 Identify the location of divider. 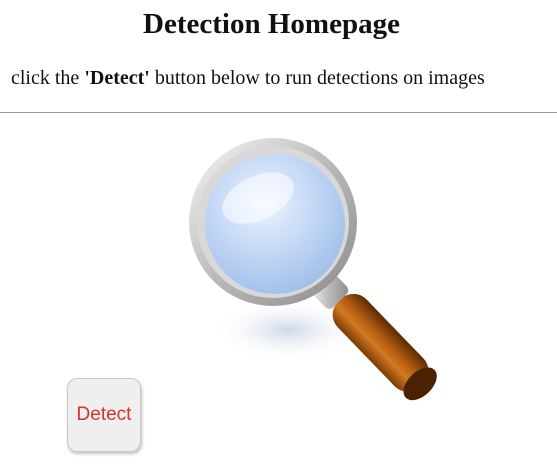
(278, 112).